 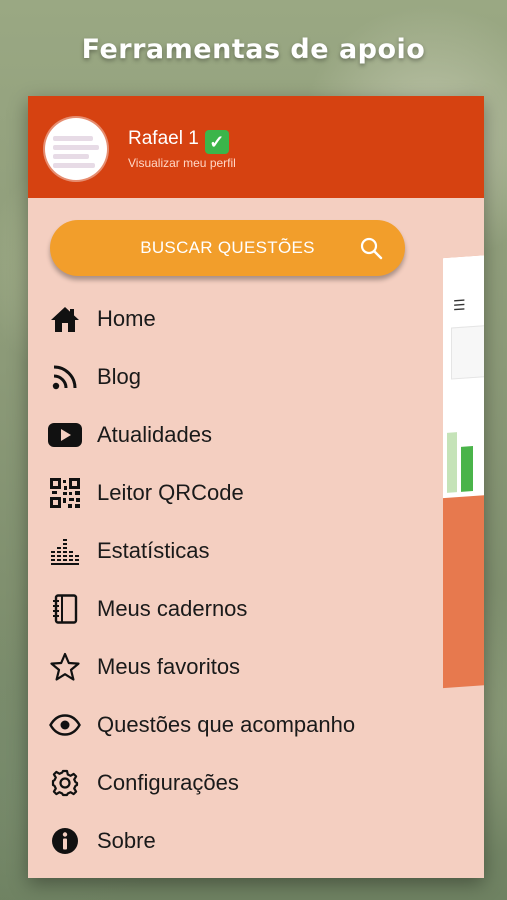 What do you see at coordinates (371, 248) in the screenshot?
I see `search-icon` at bounding box center [371, 248].